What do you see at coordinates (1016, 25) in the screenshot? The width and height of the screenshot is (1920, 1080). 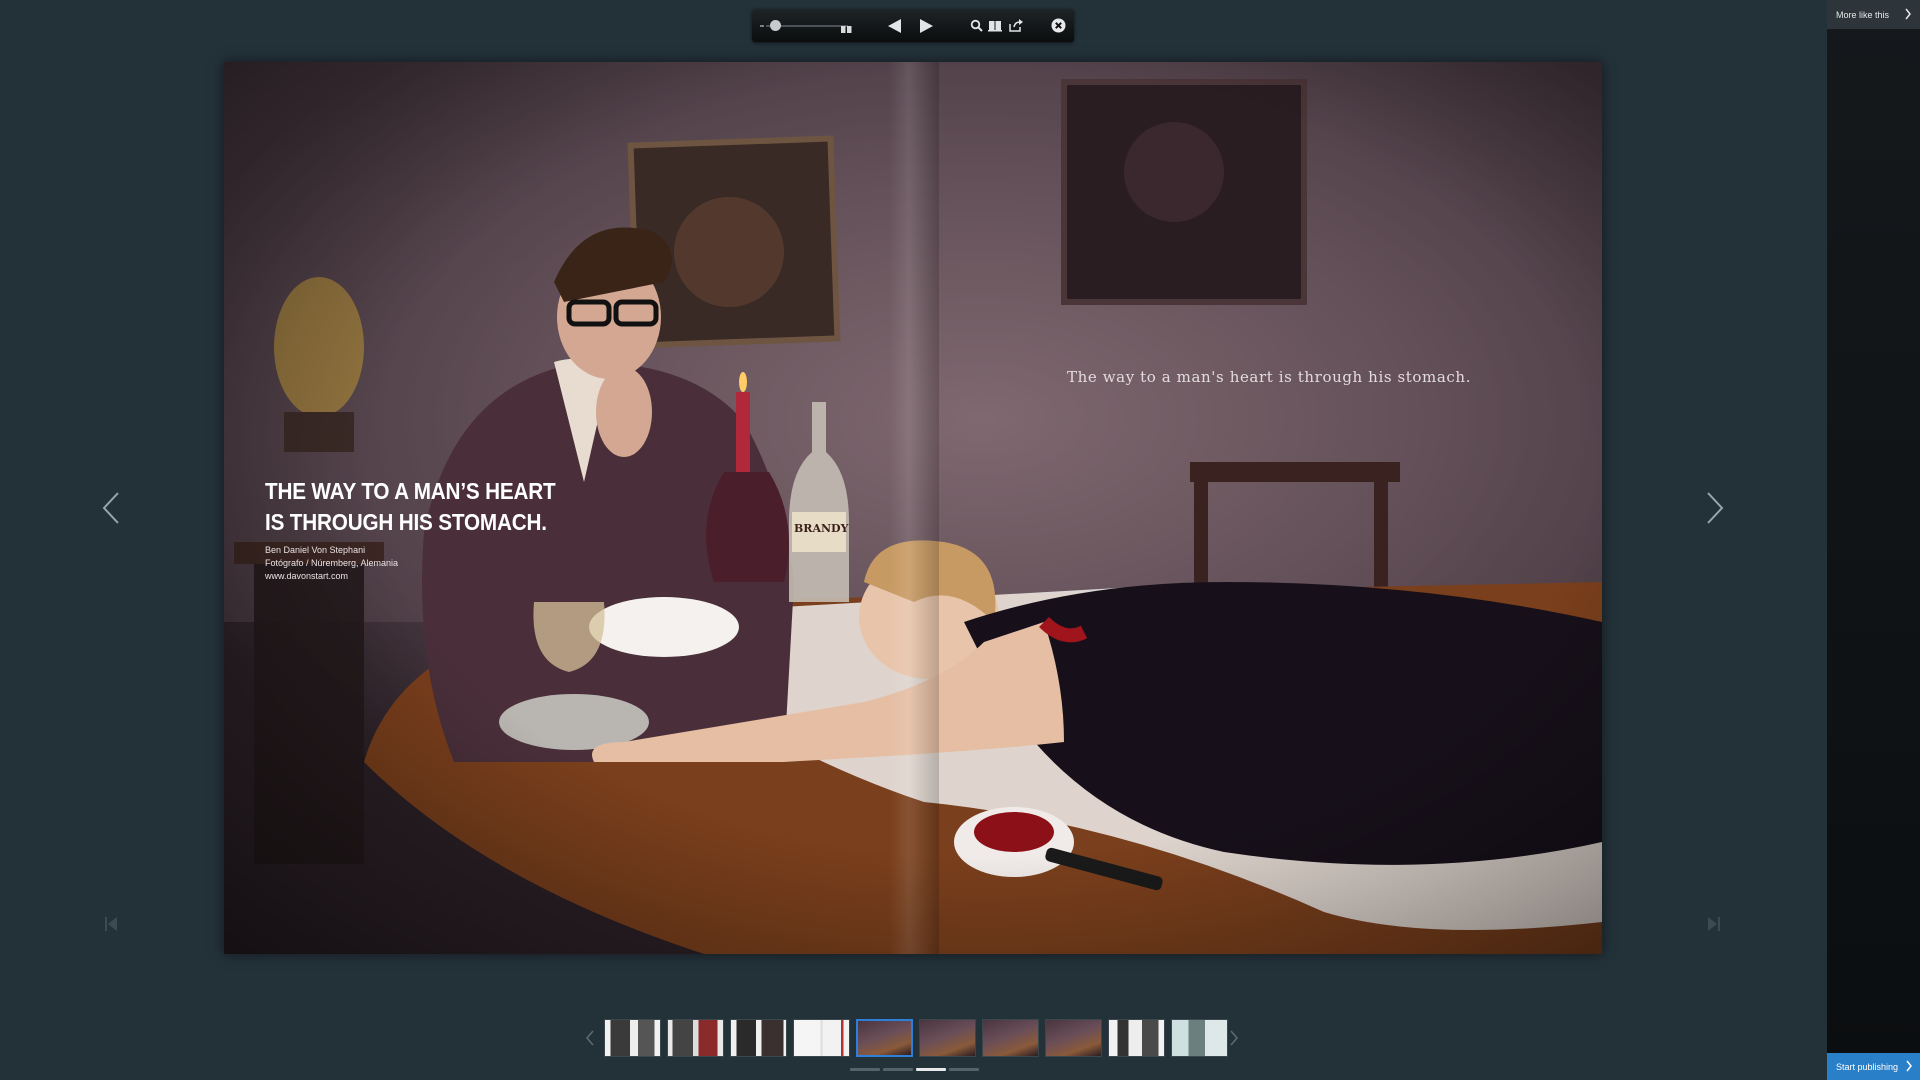 I see `share-icon` at bounding box center [1016, 25].